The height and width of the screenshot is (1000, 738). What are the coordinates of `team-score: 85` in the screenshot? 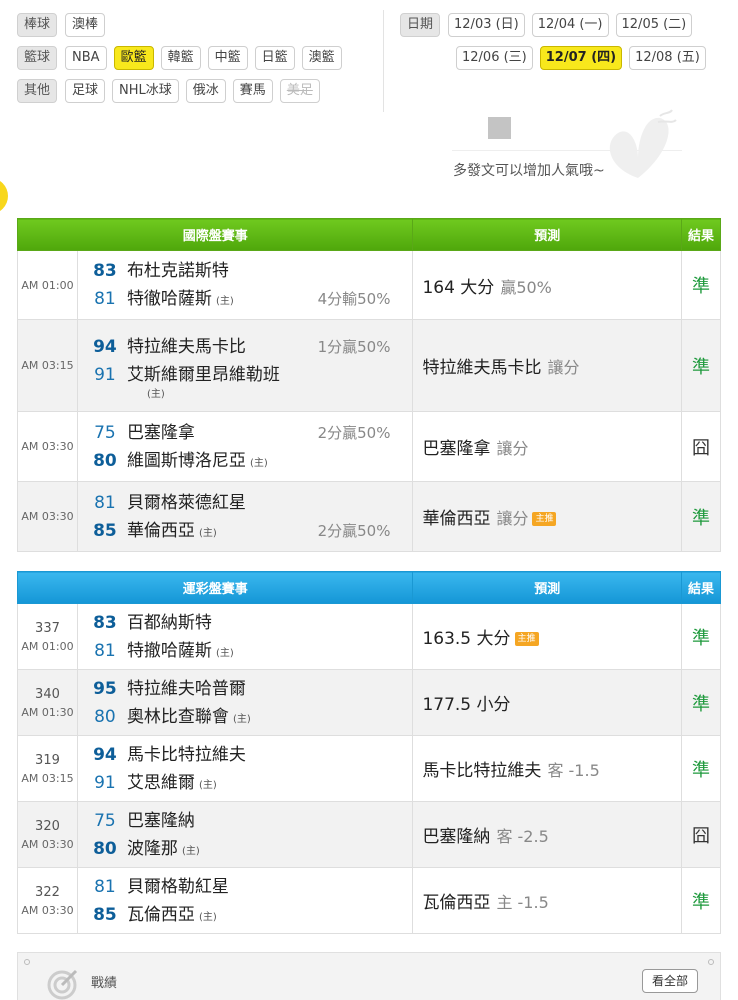 It's located at (105, 530).